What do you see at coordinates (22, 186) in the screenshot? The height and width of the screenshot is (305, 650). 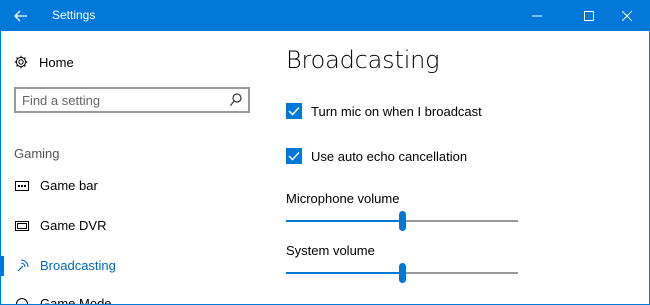 I see `game-bar-icon` at bounding box center [22, 186].